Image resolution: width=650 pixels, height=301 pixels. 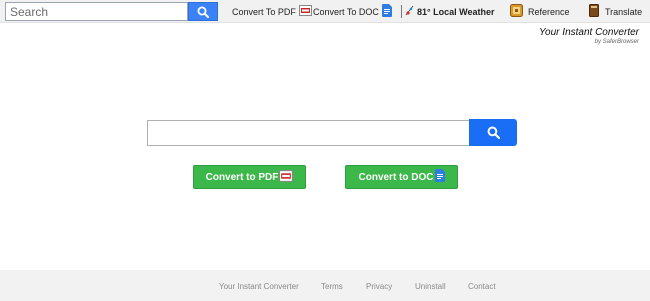 I want to click on toolbar-reference: Reference, so click(x=540, y=11).